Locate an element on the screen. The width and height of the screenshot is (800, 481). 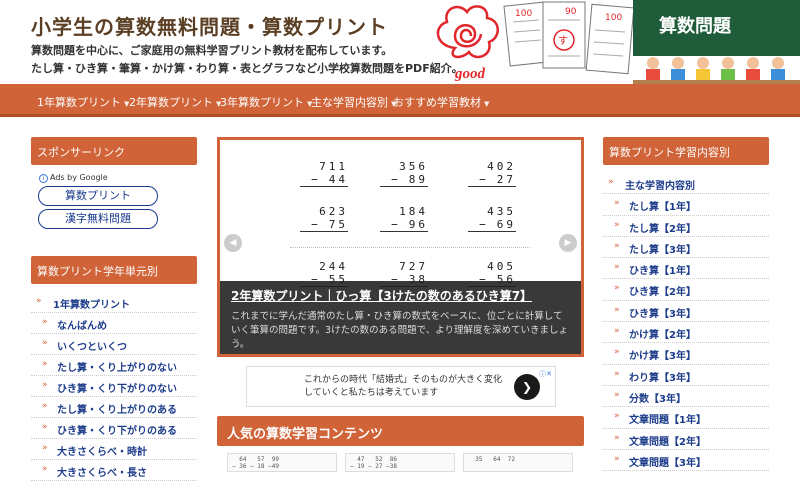
topic-item: » かけ算【3年】 is located at coordinates (686, 354).